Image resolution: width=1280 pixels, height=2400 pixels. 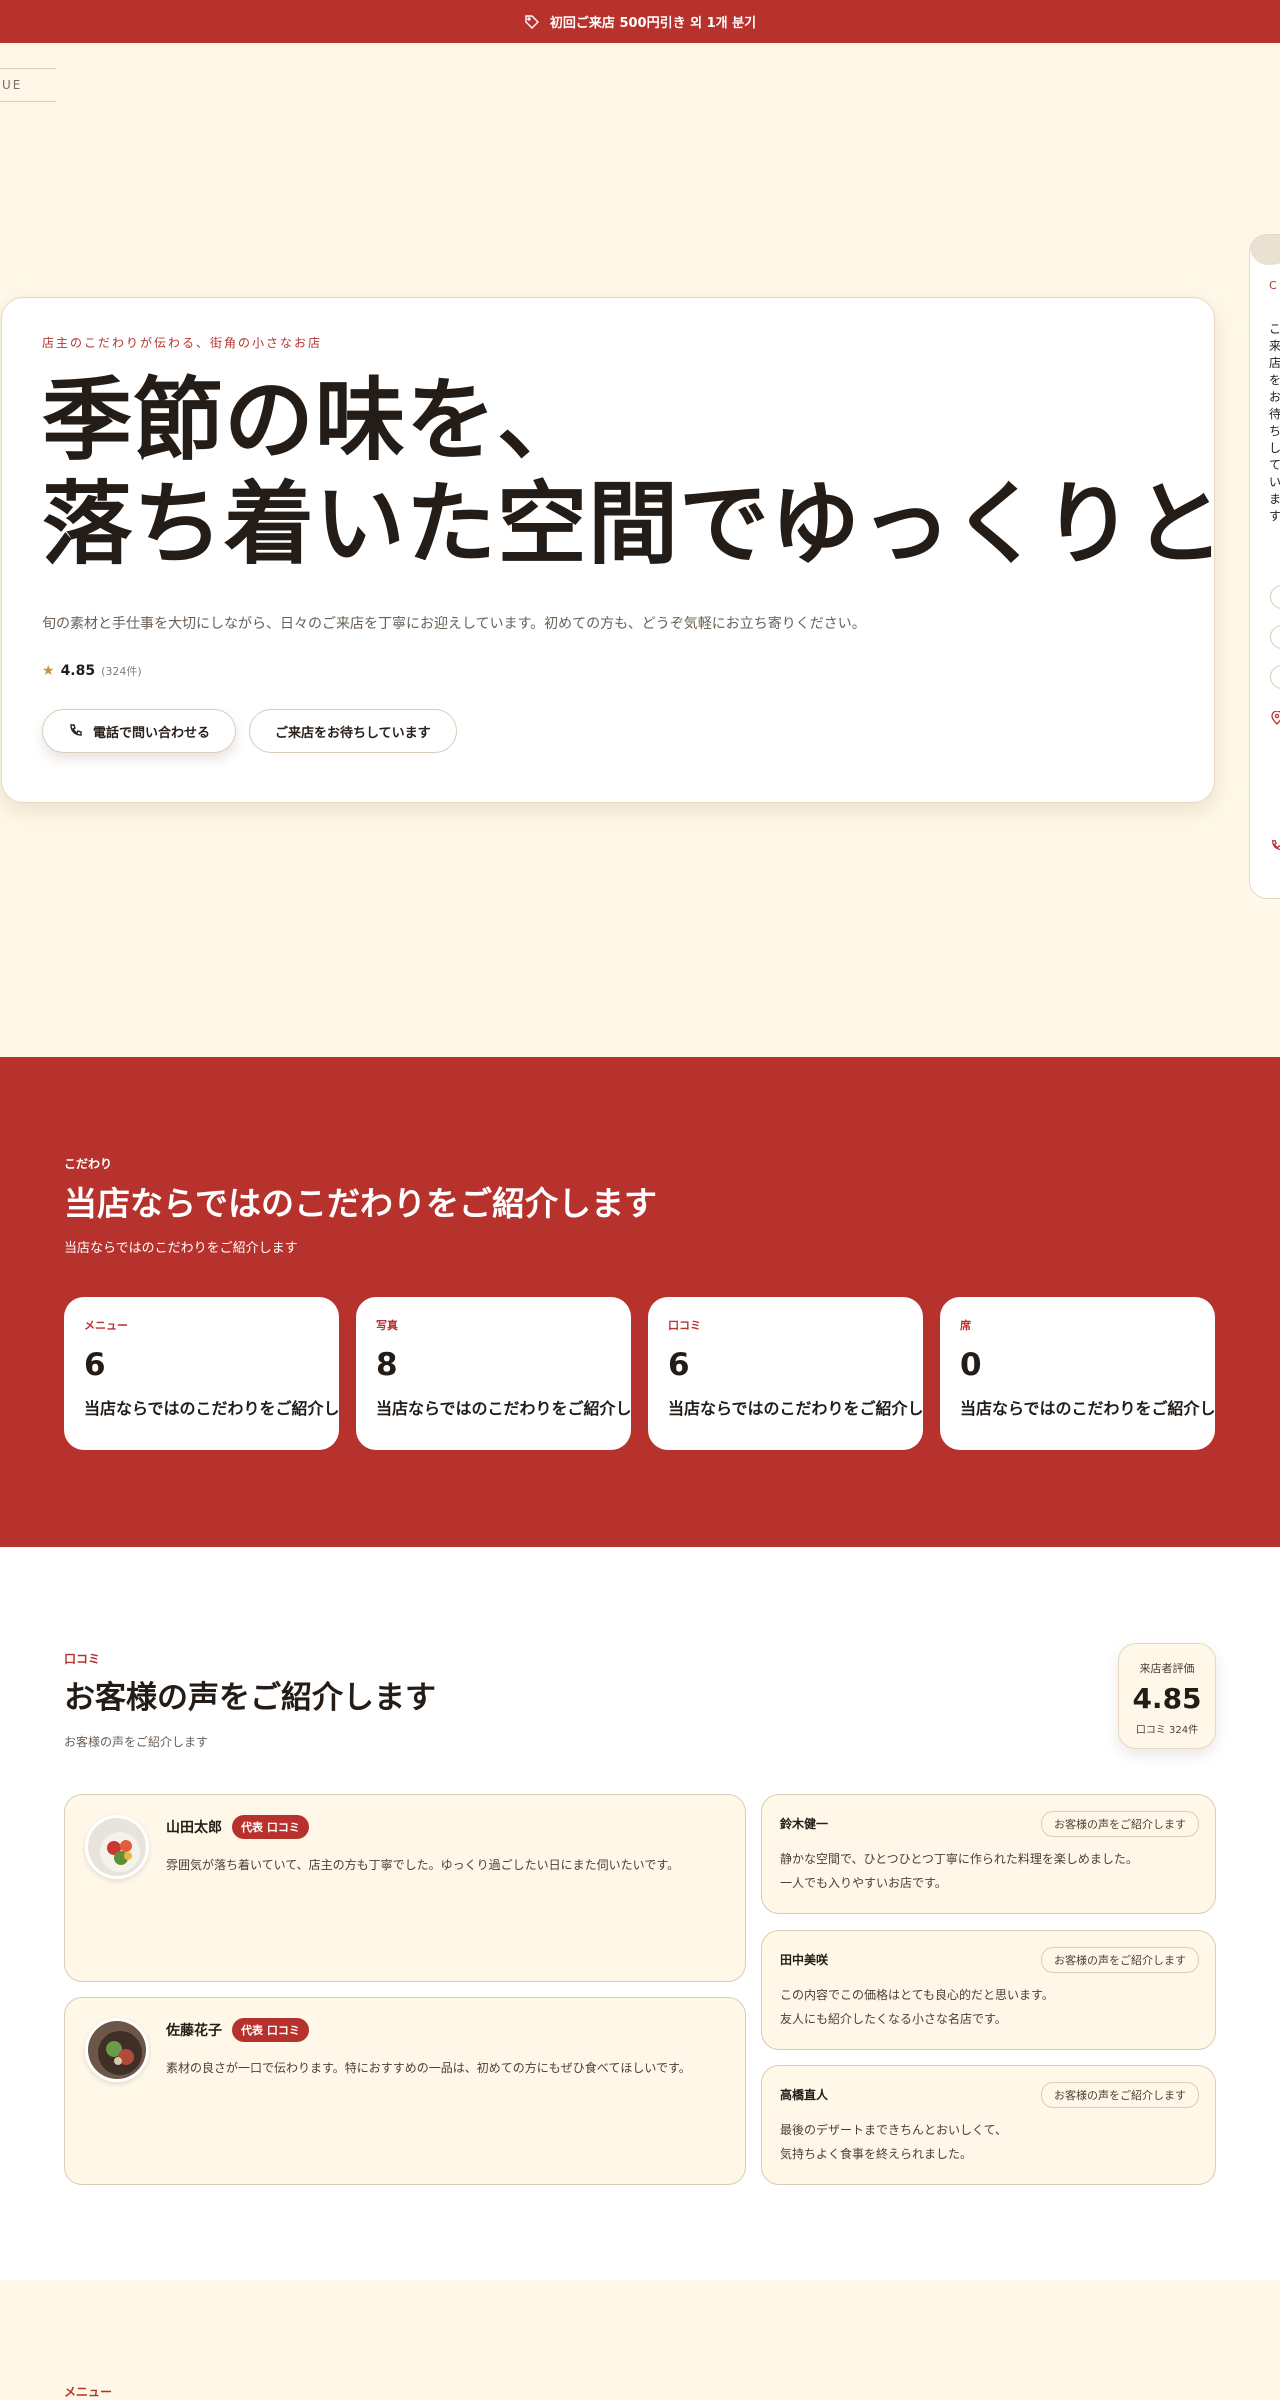 What do you see at coordinates (88, 2392) in the screenshot?
I see `menu-kicker: メニュー` at bounding box center [88, 2392].